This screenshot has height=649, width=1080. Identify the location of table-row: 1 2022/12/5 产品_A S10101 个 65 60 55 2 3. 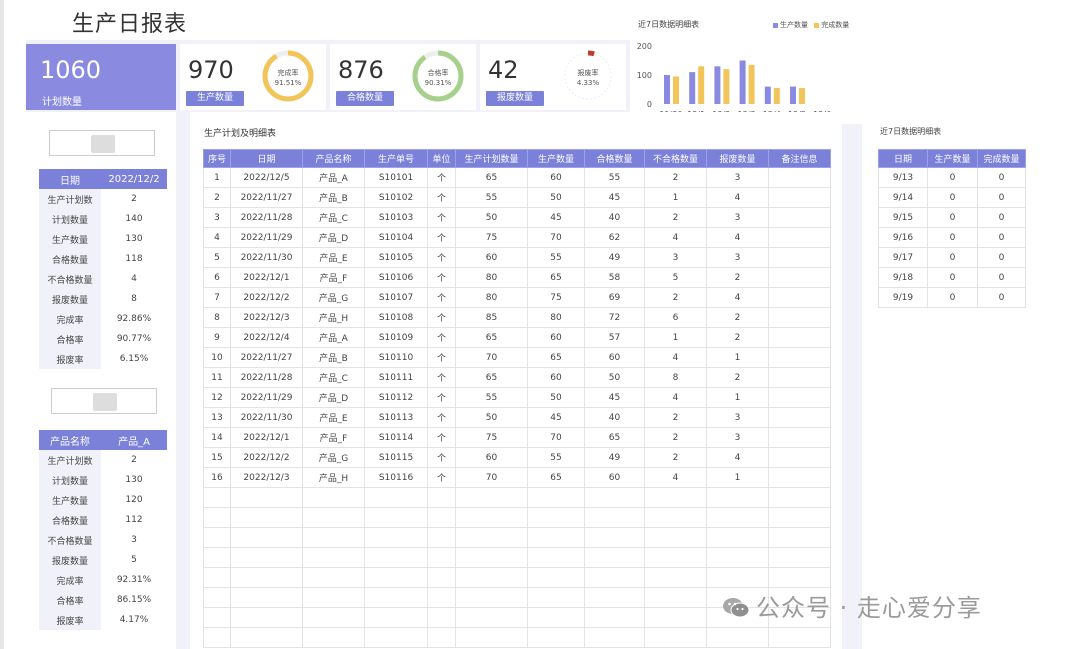
(517, 177).